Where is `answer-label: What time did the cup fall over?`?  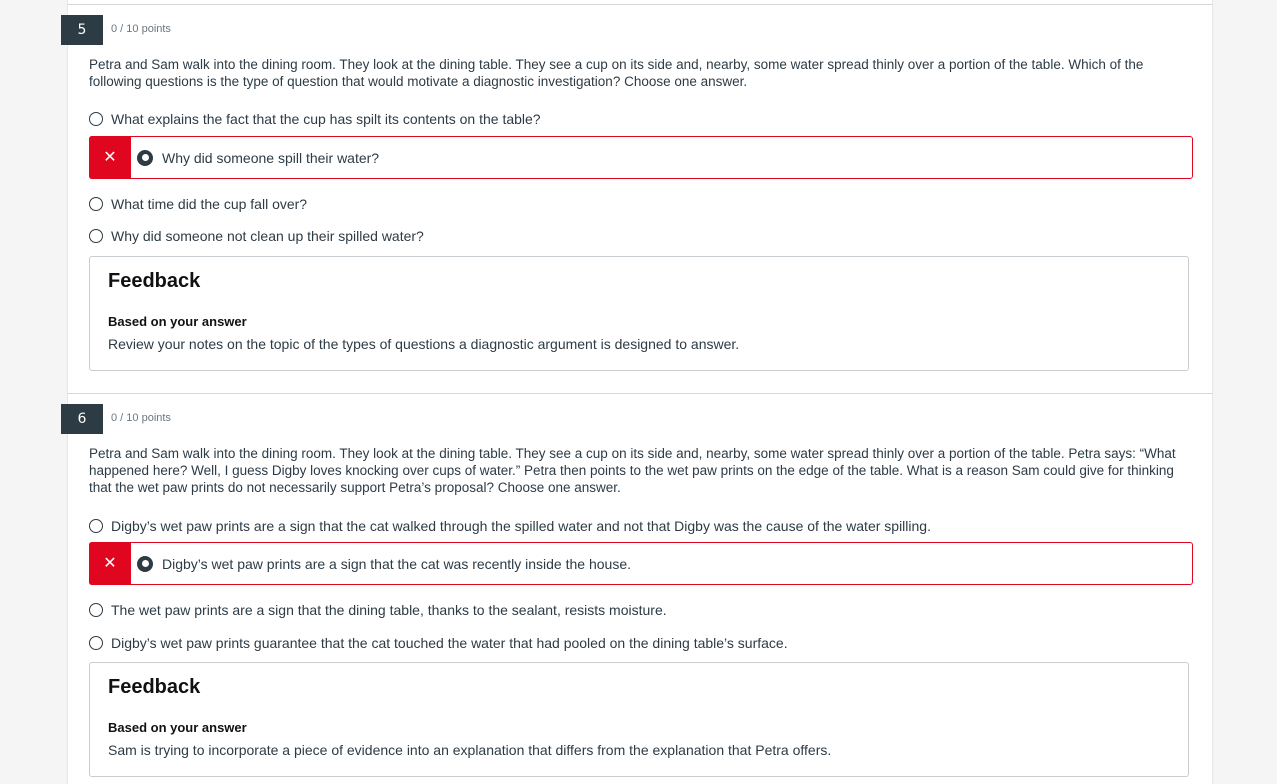 answer-label: What time did the cup fall over? is located at coordinates (209, 204).